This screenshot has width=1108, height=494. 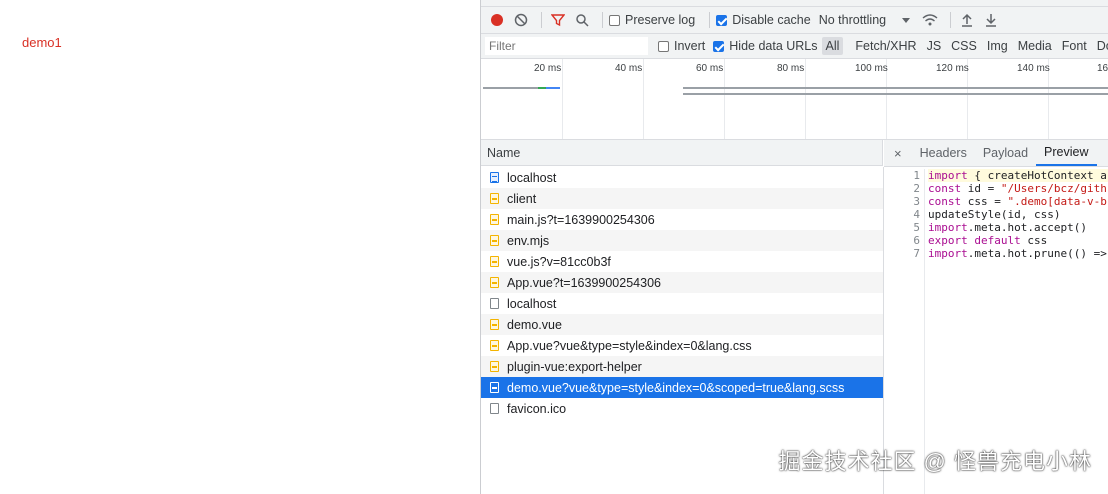 I want to click on search-icon, so click(x=582, y=20).